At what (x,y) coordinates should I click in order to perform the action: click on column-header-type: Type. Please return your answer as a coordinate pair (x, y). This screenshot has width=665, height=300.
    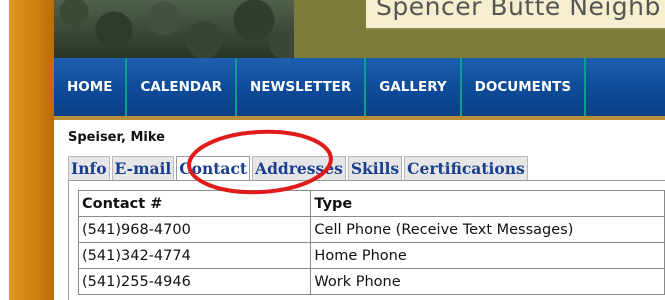
    Looking at the image, I should click on (487, 203).